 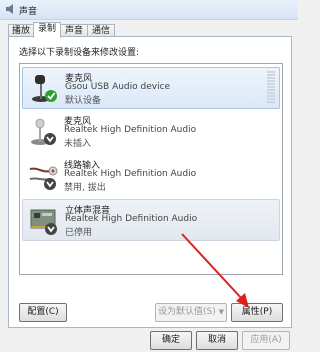 I want to click on device-status: 禁用, 拔出, so click(x=85, y=188).